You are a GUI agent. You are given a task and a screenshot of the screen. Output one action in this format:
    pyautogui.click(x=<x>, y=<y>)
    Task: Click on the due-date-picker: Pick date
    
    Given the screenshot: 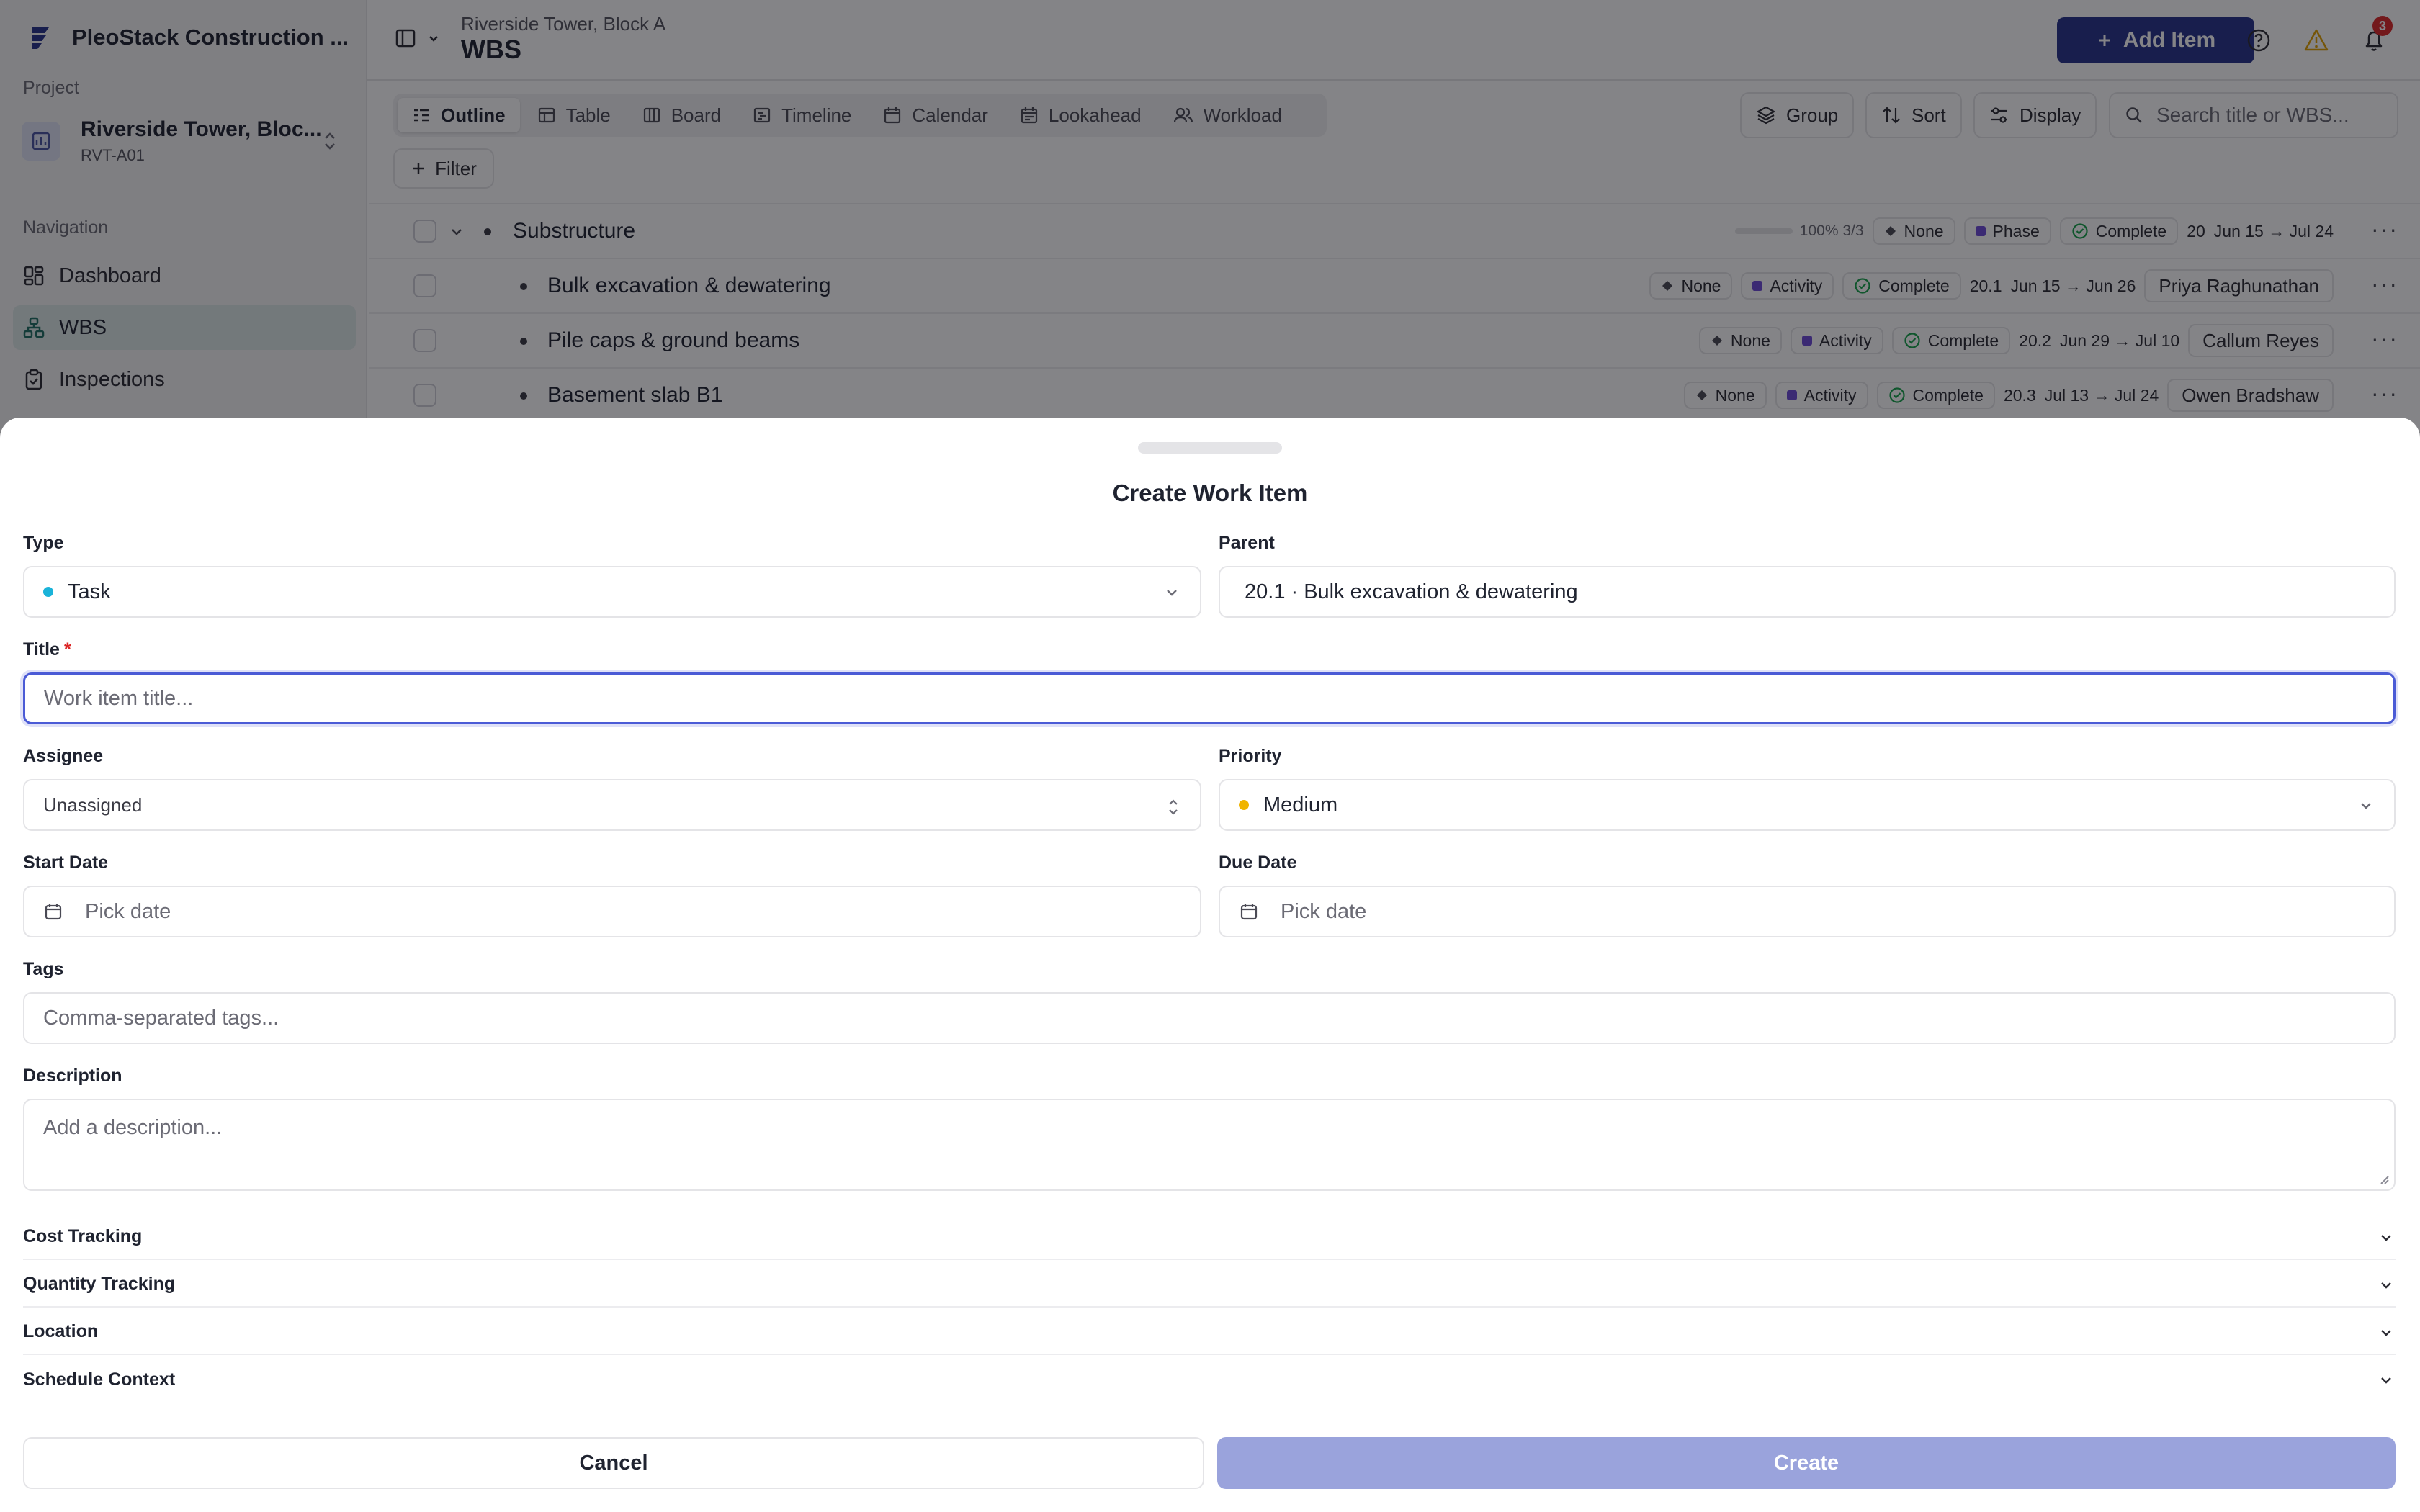 What is the action you would take?
    pyautogui.click(x=1808, y=911)
    